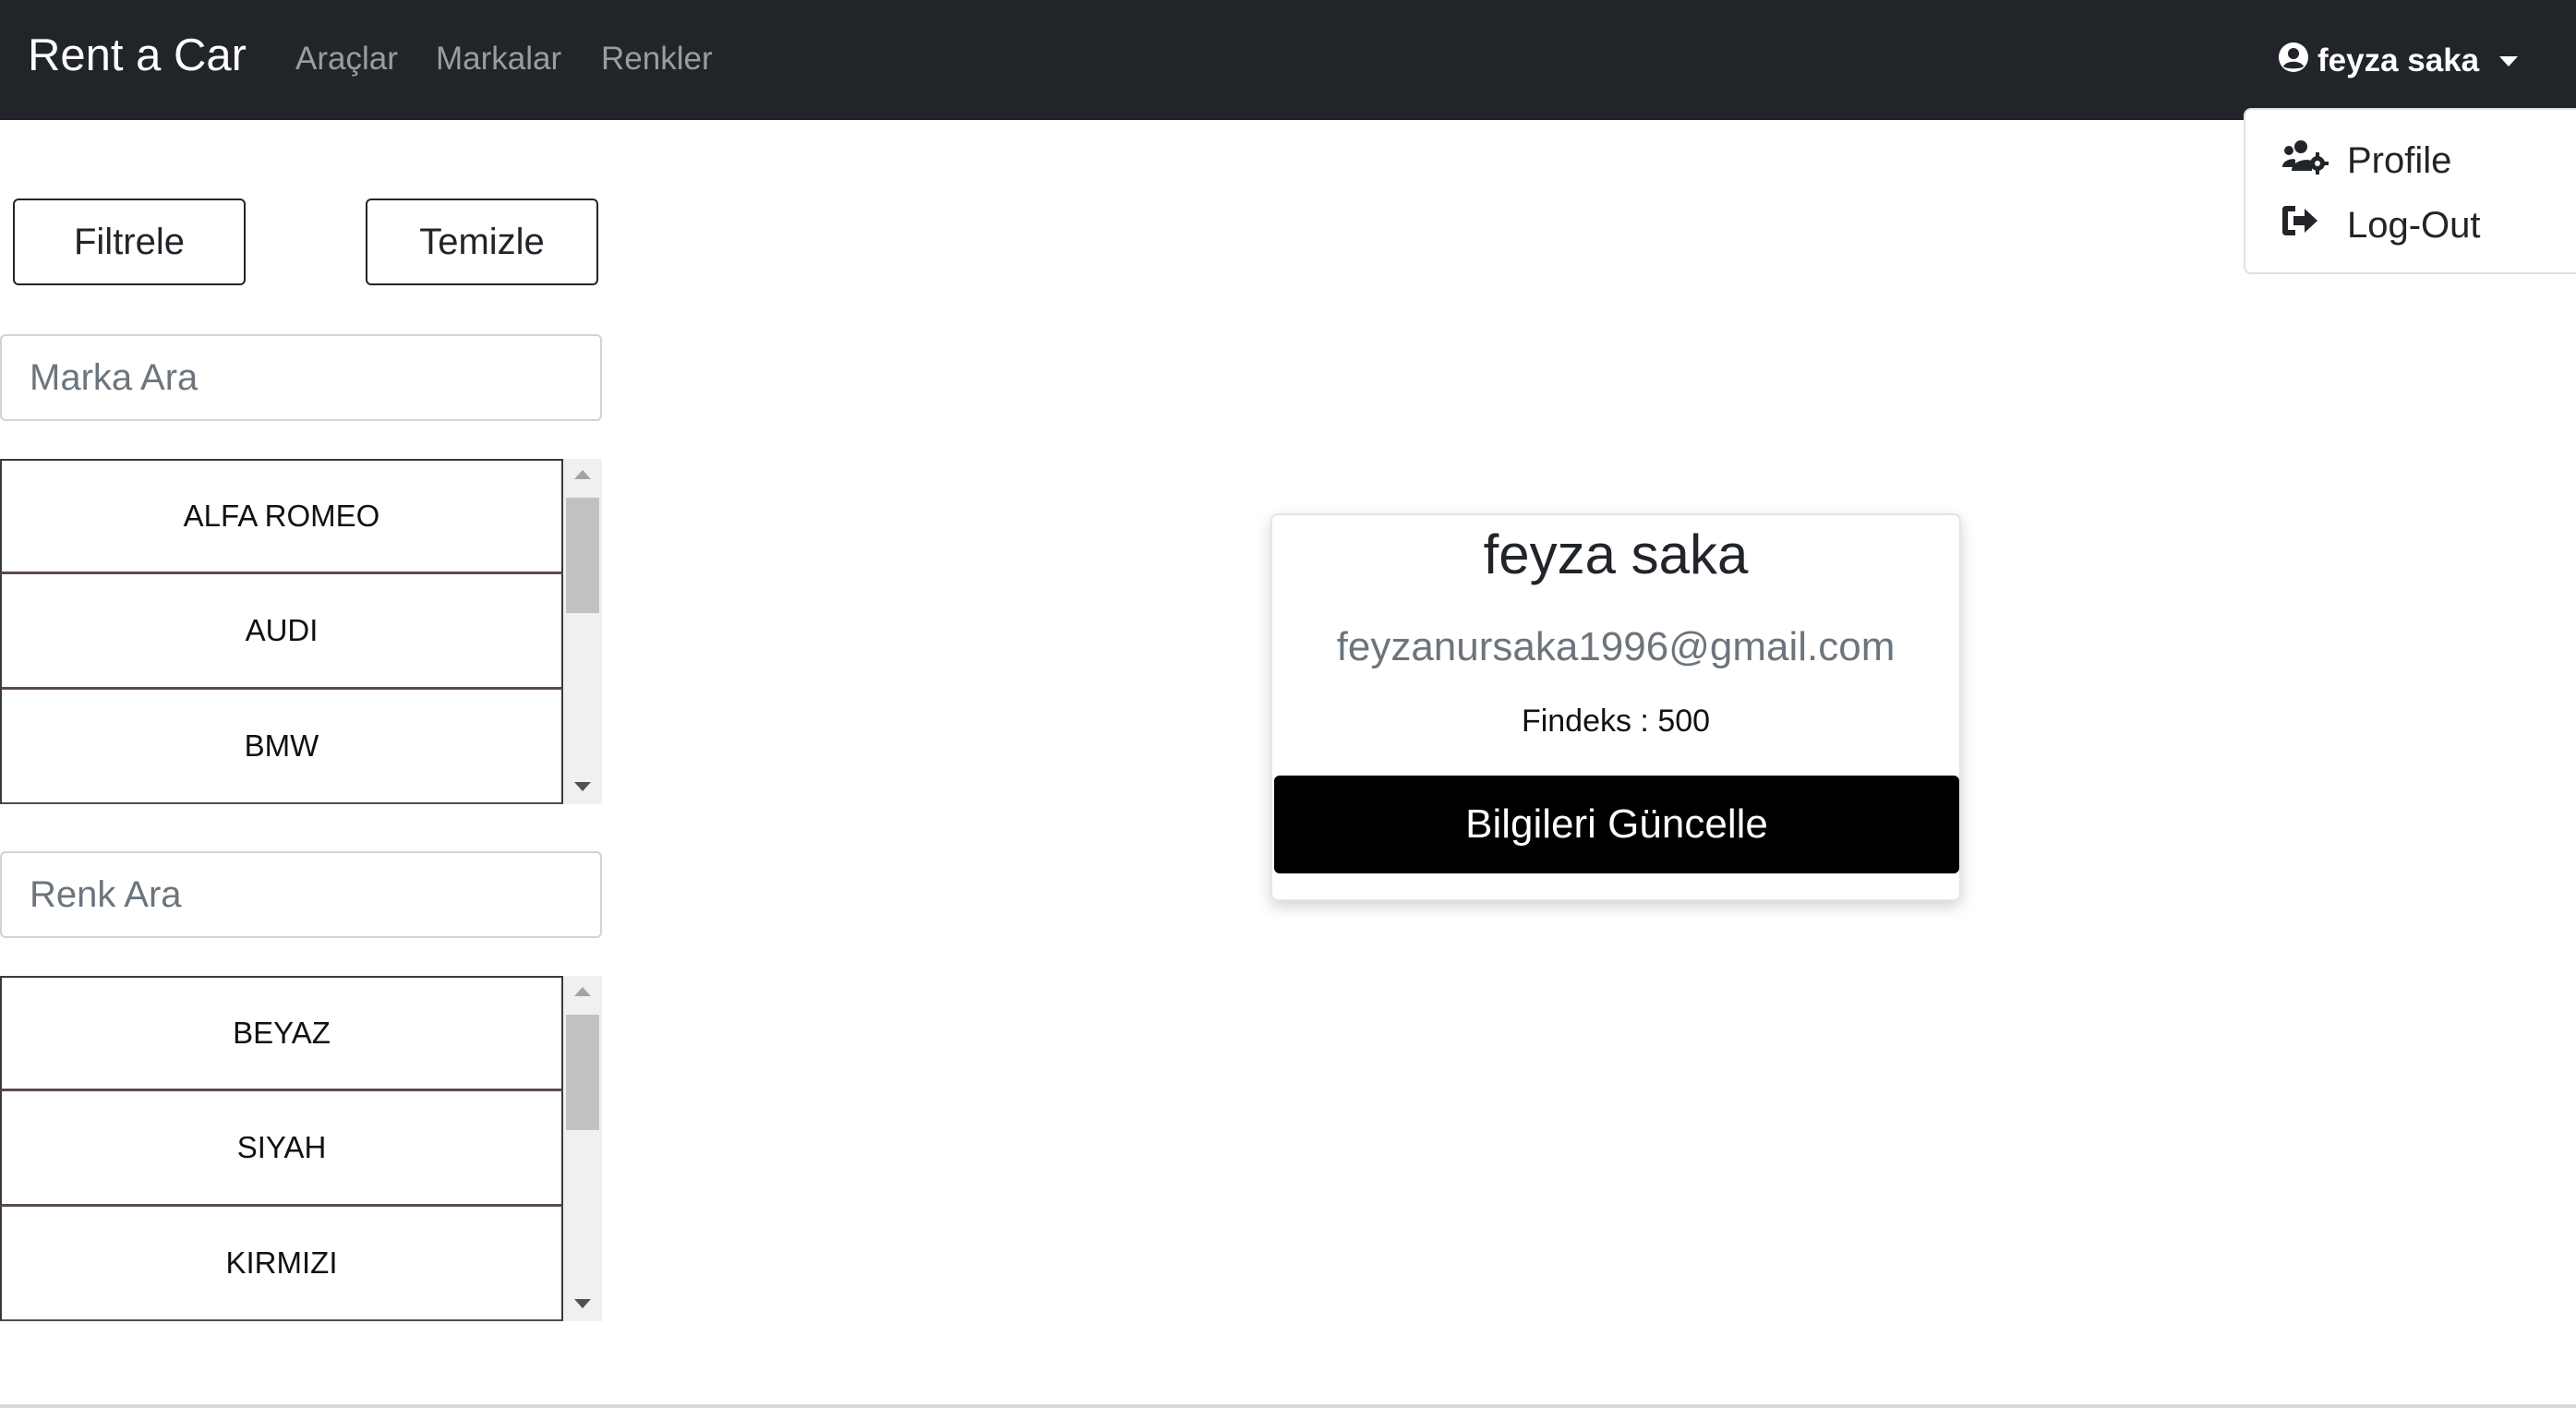 The width and height of the screenshot is (2576, 1408). I want to click on nav-link-markalar: Markalar, so click(498, 59).